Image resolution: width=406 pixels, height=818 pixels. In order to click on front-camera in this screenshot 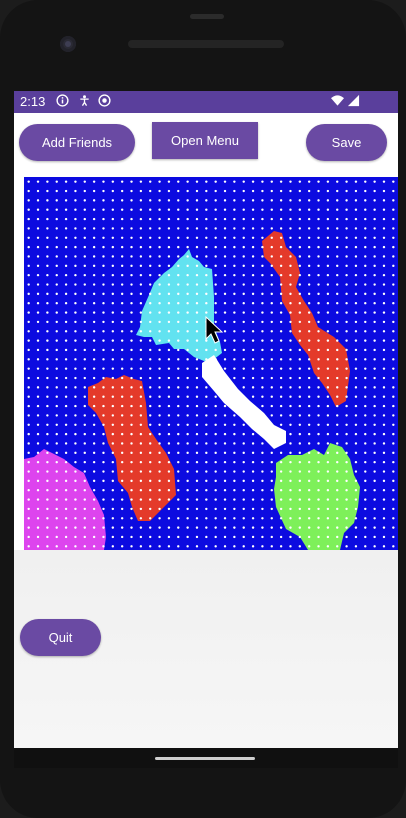, I will do `click(68, 44)`.